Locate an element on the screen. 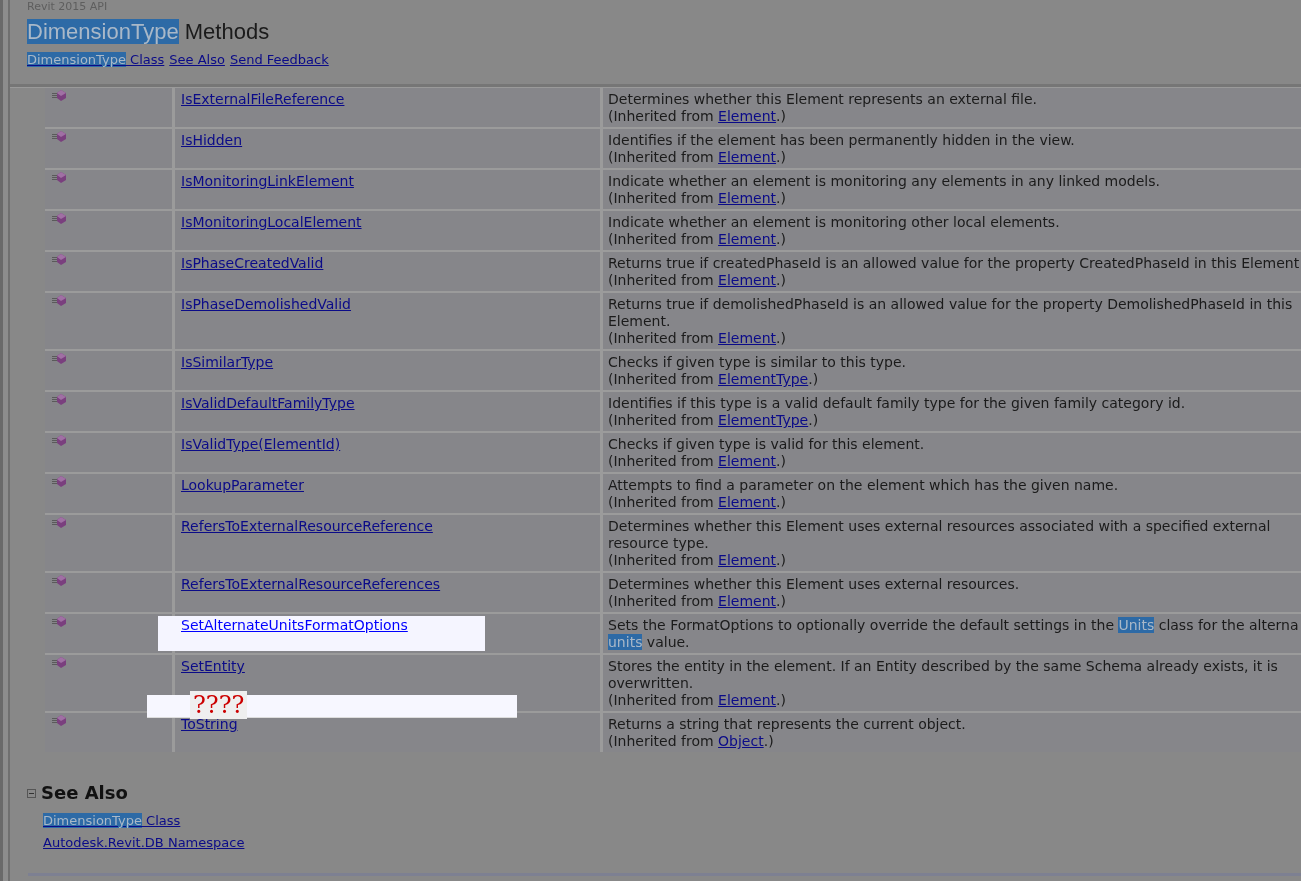  method-link: SetAlternateUnitsFormatOptions is located at coordinates (294, 625).